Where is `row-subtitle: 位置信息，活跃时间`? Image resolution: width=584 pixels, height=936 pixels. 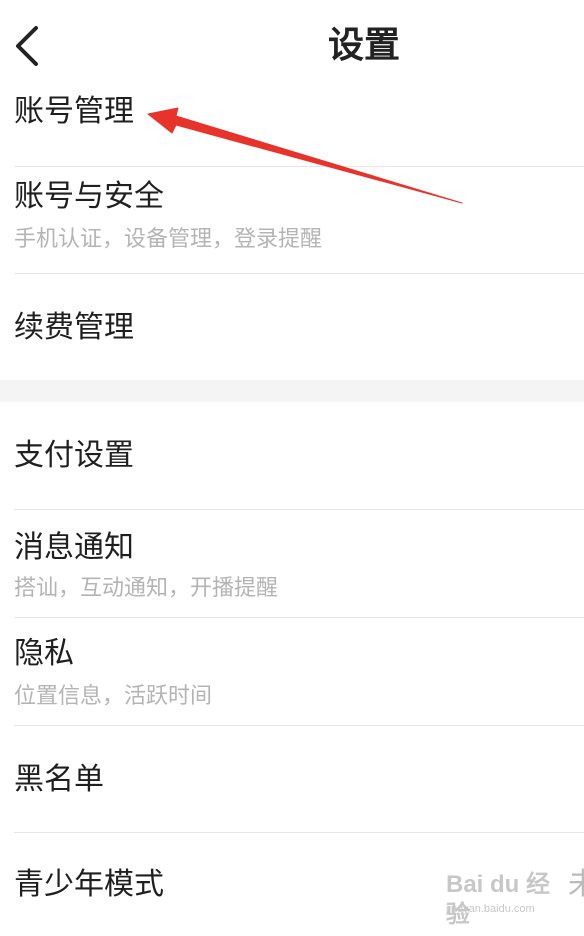
row-subtitle: 位置信息，活跃时间 is located at coordinates (113, 696).